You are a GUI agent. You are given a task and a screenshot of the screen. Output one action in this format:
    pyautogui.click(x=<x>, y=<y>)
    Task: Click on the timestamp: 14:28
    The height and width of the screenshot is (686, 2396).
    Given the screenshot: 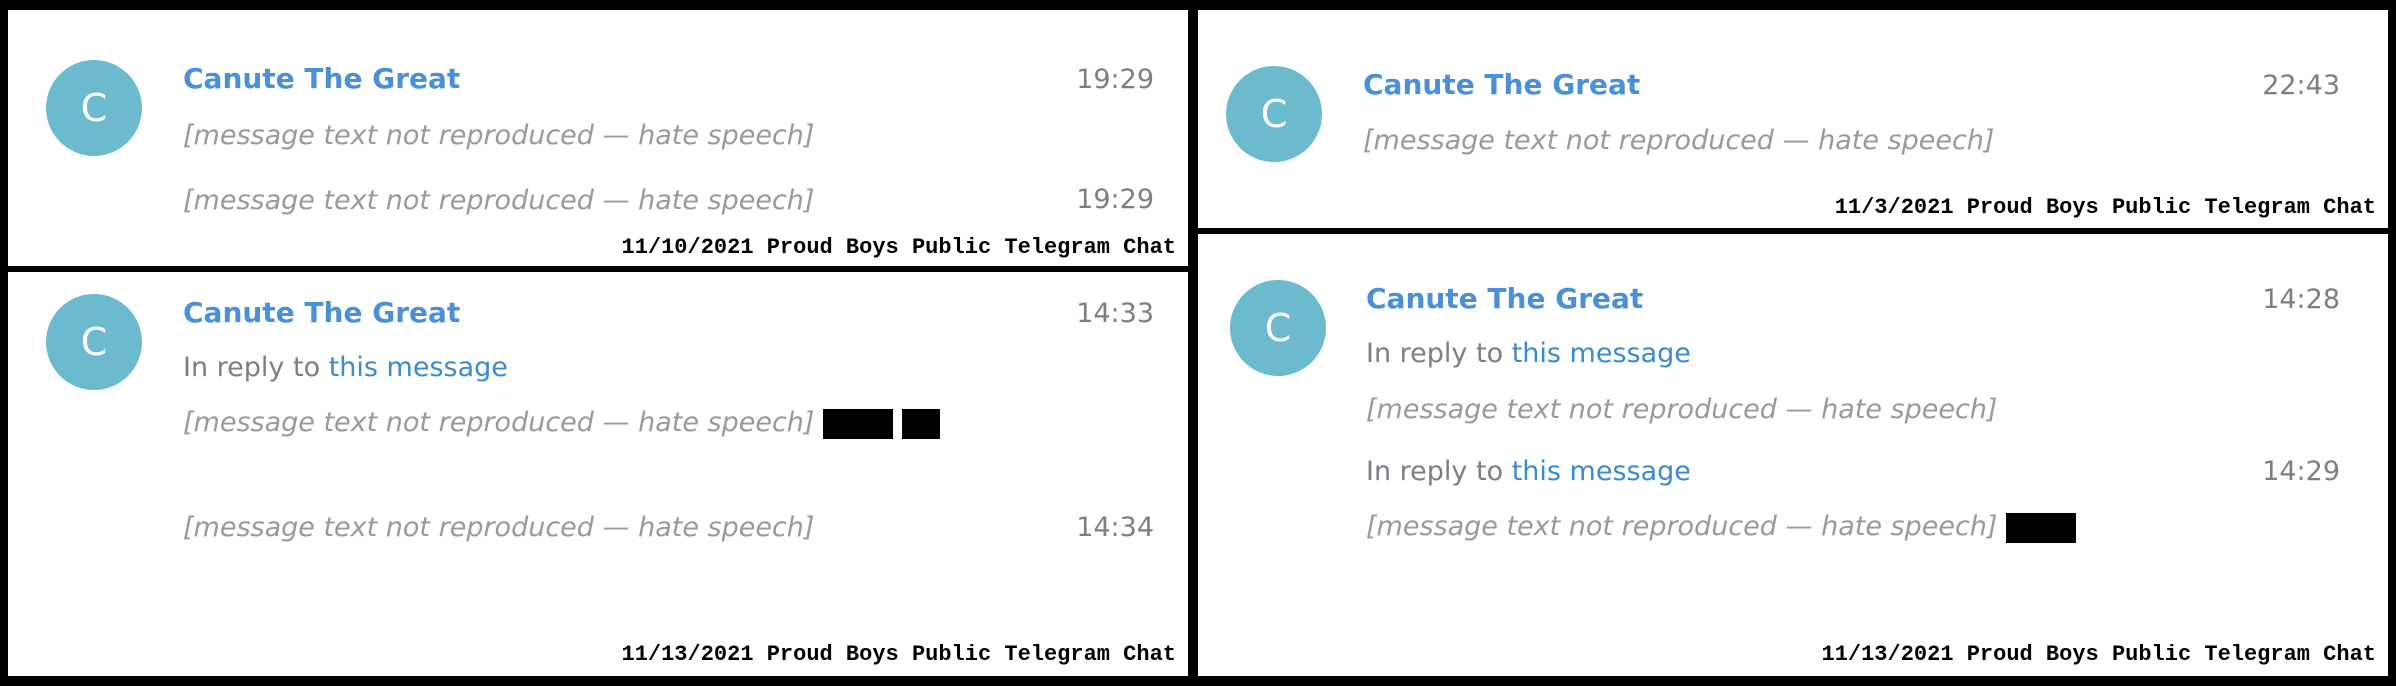 What is the action you would take?
    pyautogui.click(x=2301, y=299)
    